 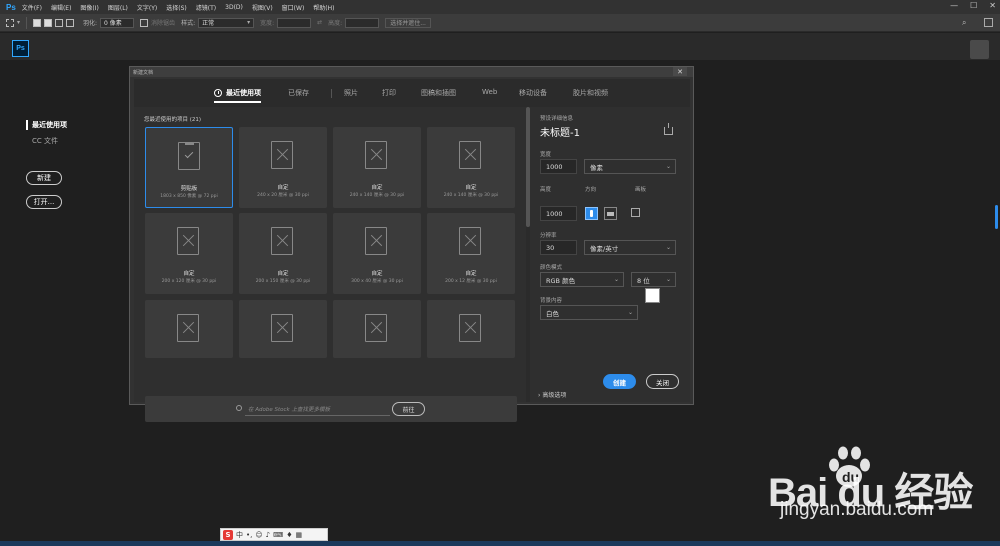 What do you see at coordinates (319, 22) in the screenshot?
I see `swap-icon: ⇄` at bounding box center [319, 22].